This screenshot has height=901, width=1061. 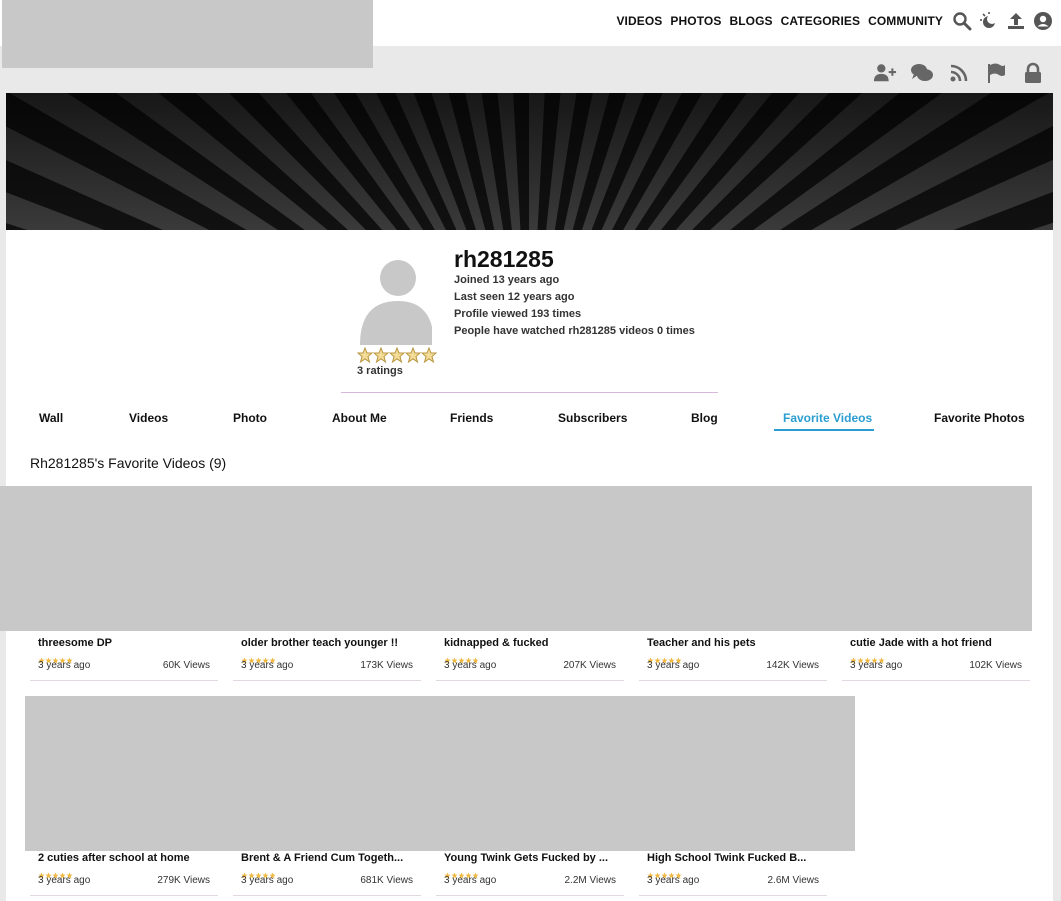 What do you see at coordinates (187, 34) in the screenshot?
I see `site-logo` at bounding box center [187, 34].